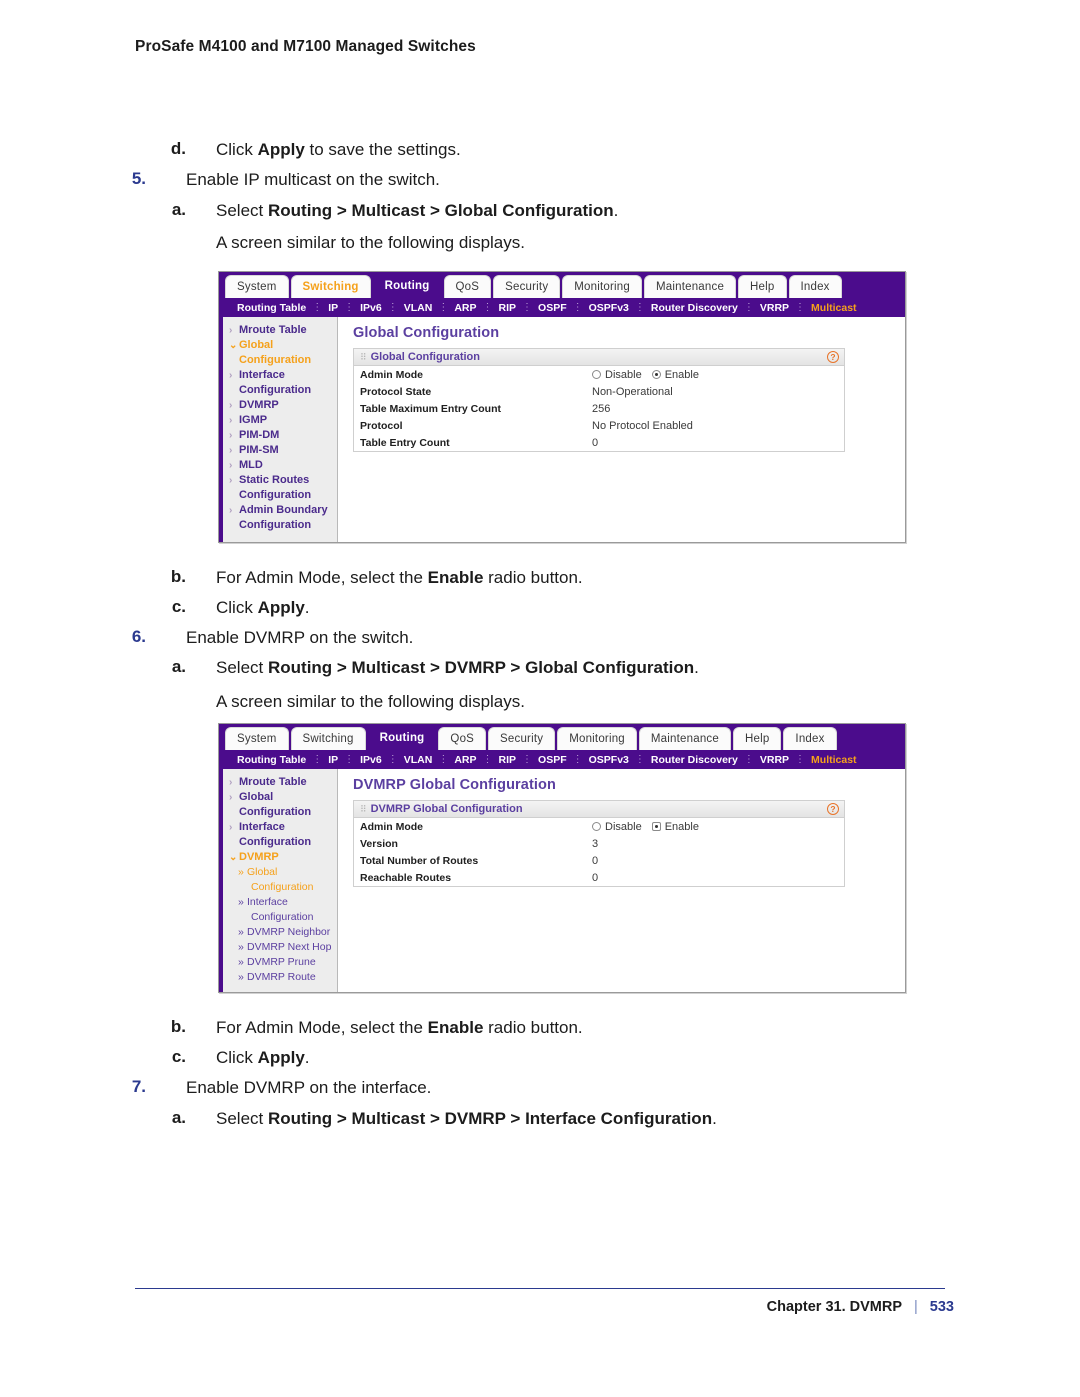 The width and height of the screenshot is (1080, 1397). What do you see at coordinates (280, 420) in the screenshot?
I see `sidebar-item-igmp: › IGMP` at bounding box center [280, 420].